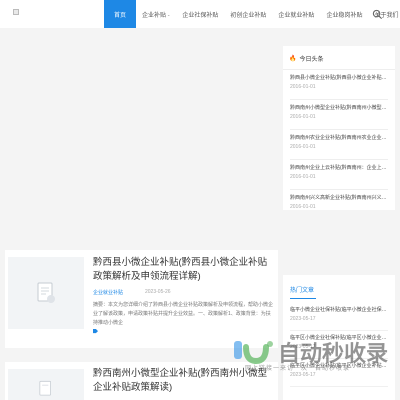  I want to click on article-card: 黔西南州小微型企业补贴(黔西南州小微型企业补贴政策解读), so click(141, 381).